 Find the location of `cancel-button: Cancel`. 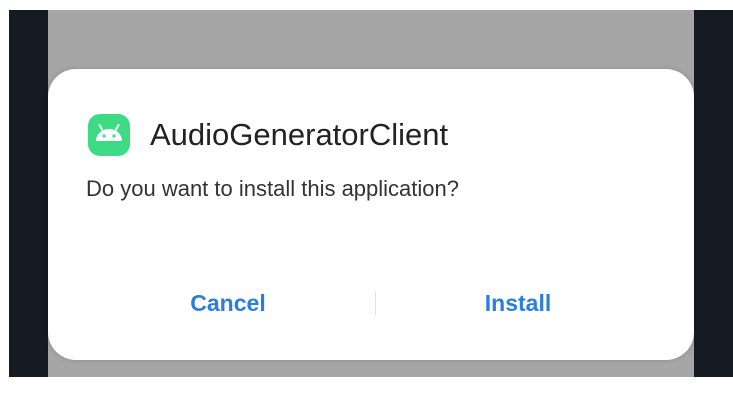

cancel-button: Cancel is located at coordinates (228, 303).